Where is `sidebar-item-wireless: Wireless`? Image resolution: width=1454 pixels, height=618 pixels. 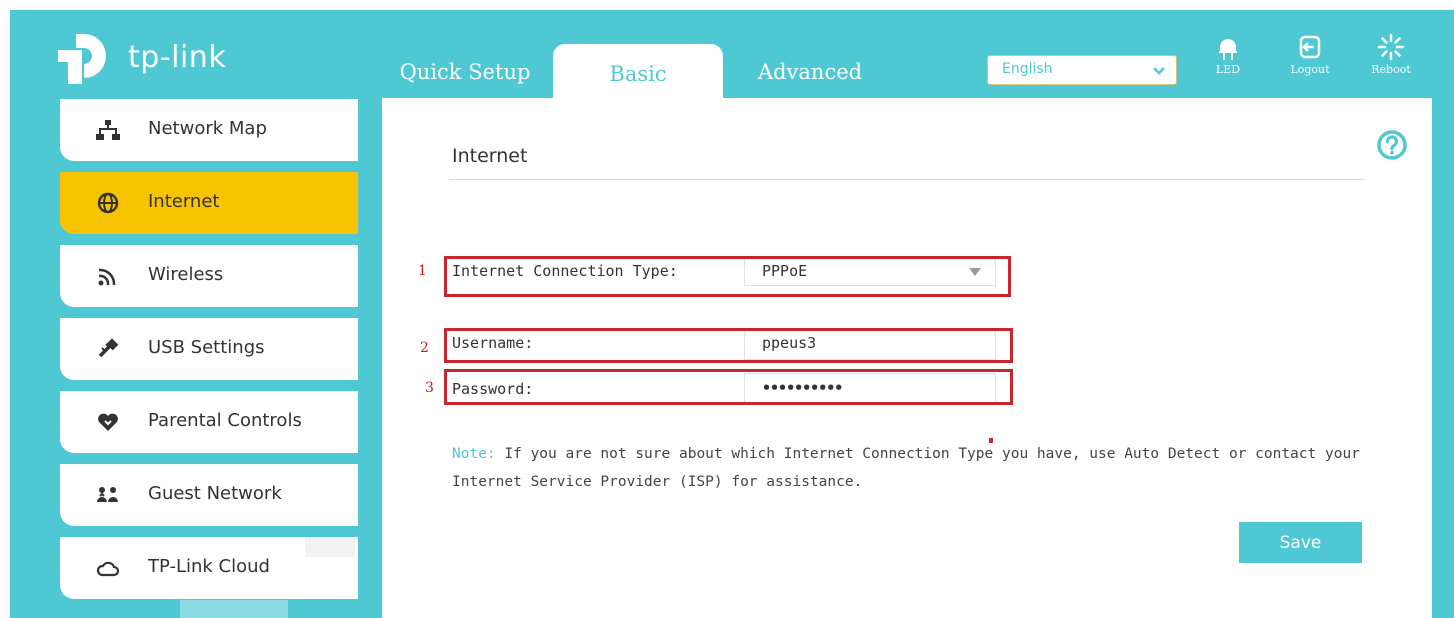
sidebar-item-wireless: Wireless is located at coordinates (209, 276).